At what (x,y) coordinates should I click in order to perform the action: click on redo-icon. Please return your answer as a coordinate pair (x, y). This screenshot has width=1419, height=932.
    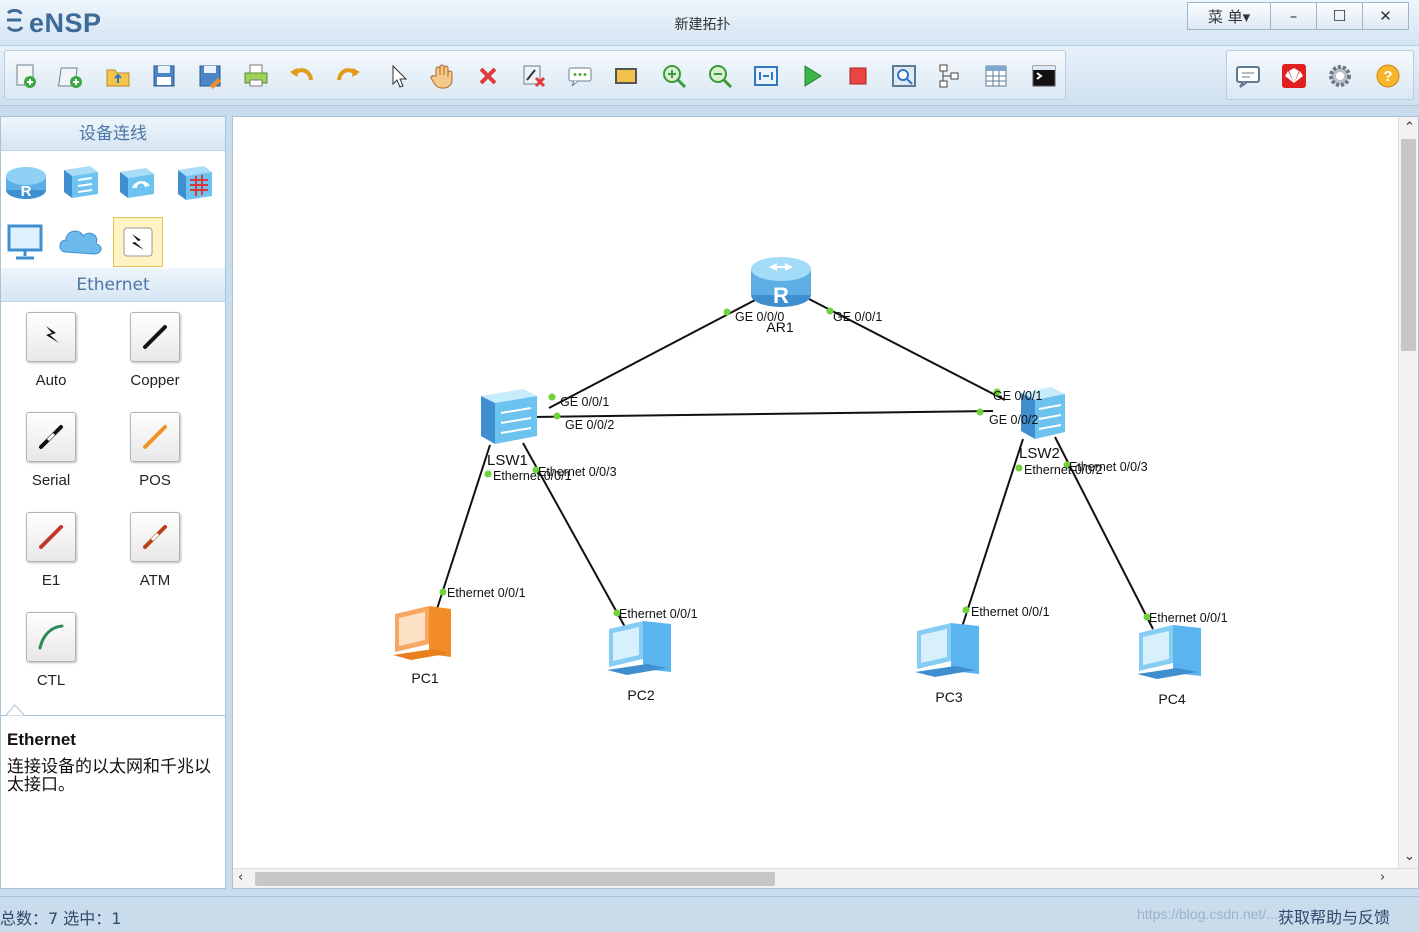
    Looking at the image, I should click on (348, 76).